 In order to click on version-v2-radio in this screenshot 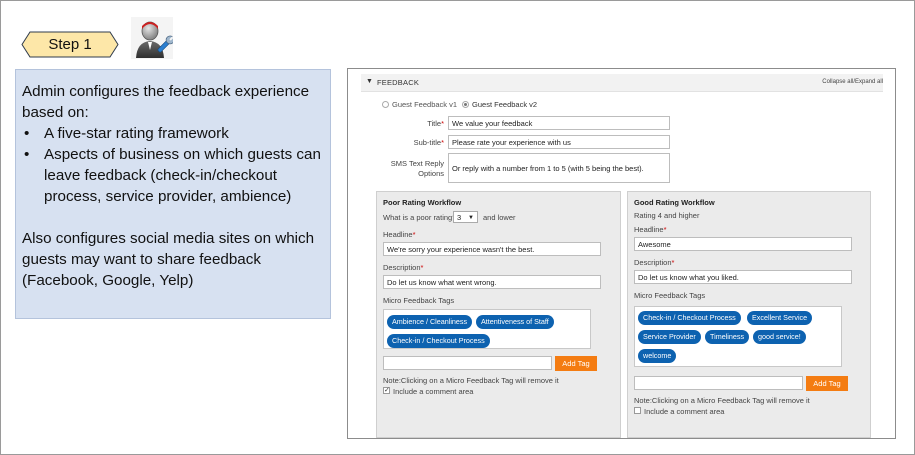, I will do `click(466, 104)`.